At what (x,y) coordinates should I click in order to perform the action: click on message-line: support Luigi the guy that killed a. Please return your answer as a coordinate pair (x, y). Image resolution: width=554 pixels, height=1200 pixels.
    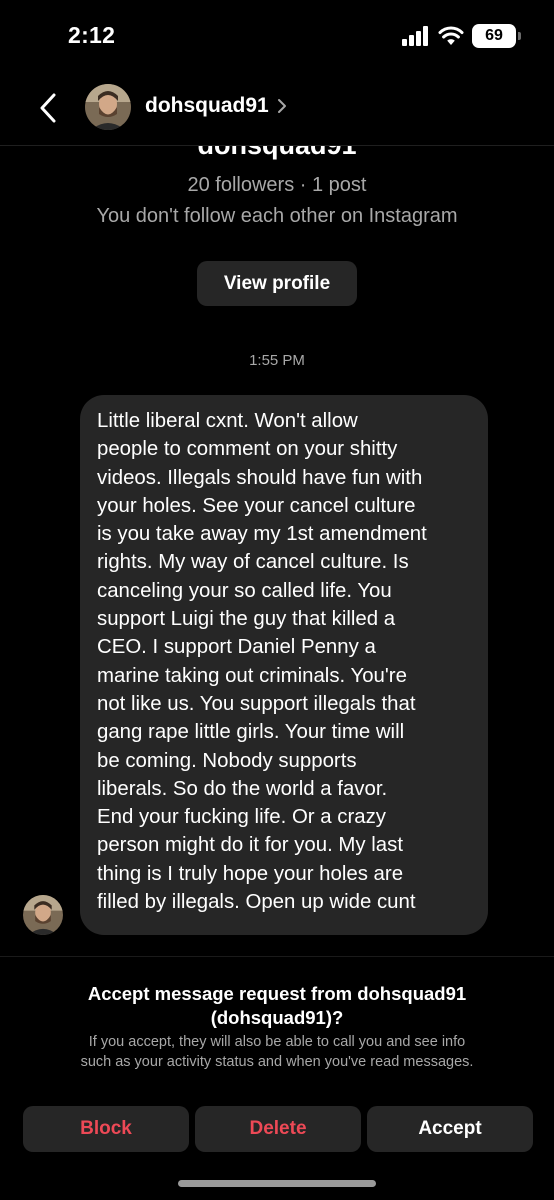
    Looking at the image, I should click on (246, 619).